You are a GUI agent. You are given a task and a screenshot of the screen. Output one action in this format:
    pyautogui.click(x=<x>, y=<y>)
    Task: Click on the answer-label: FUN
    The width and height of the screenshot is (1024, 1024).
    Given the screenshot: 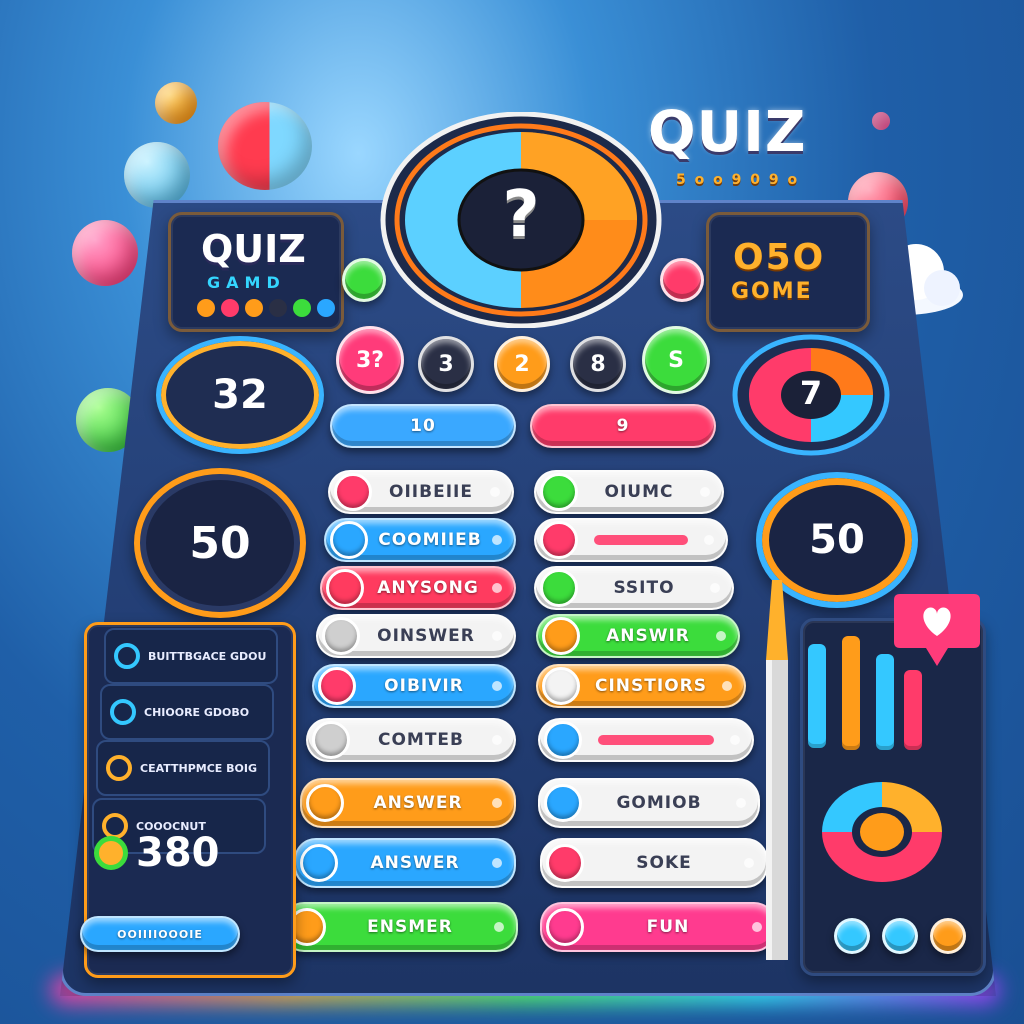 What is the action you would take?
    pyautogui.click(x=668, y=927)
    